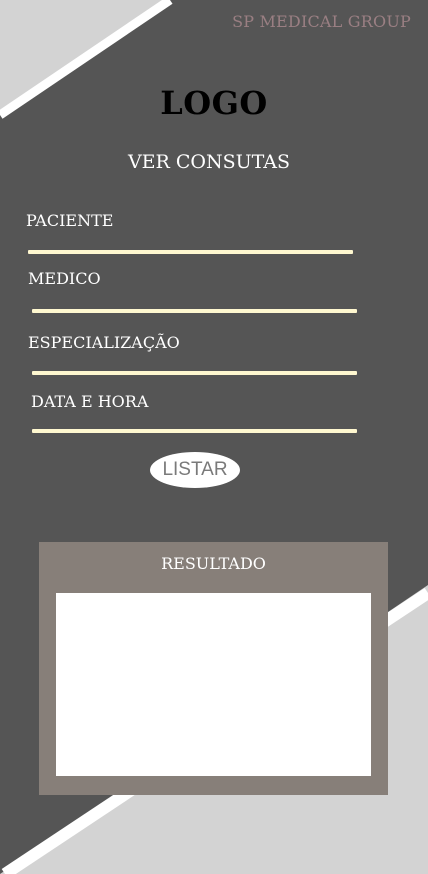  What do you see at coordinates (194, 311) in the screenshot?
I see `medico-input` at bounding box center [194, 311].